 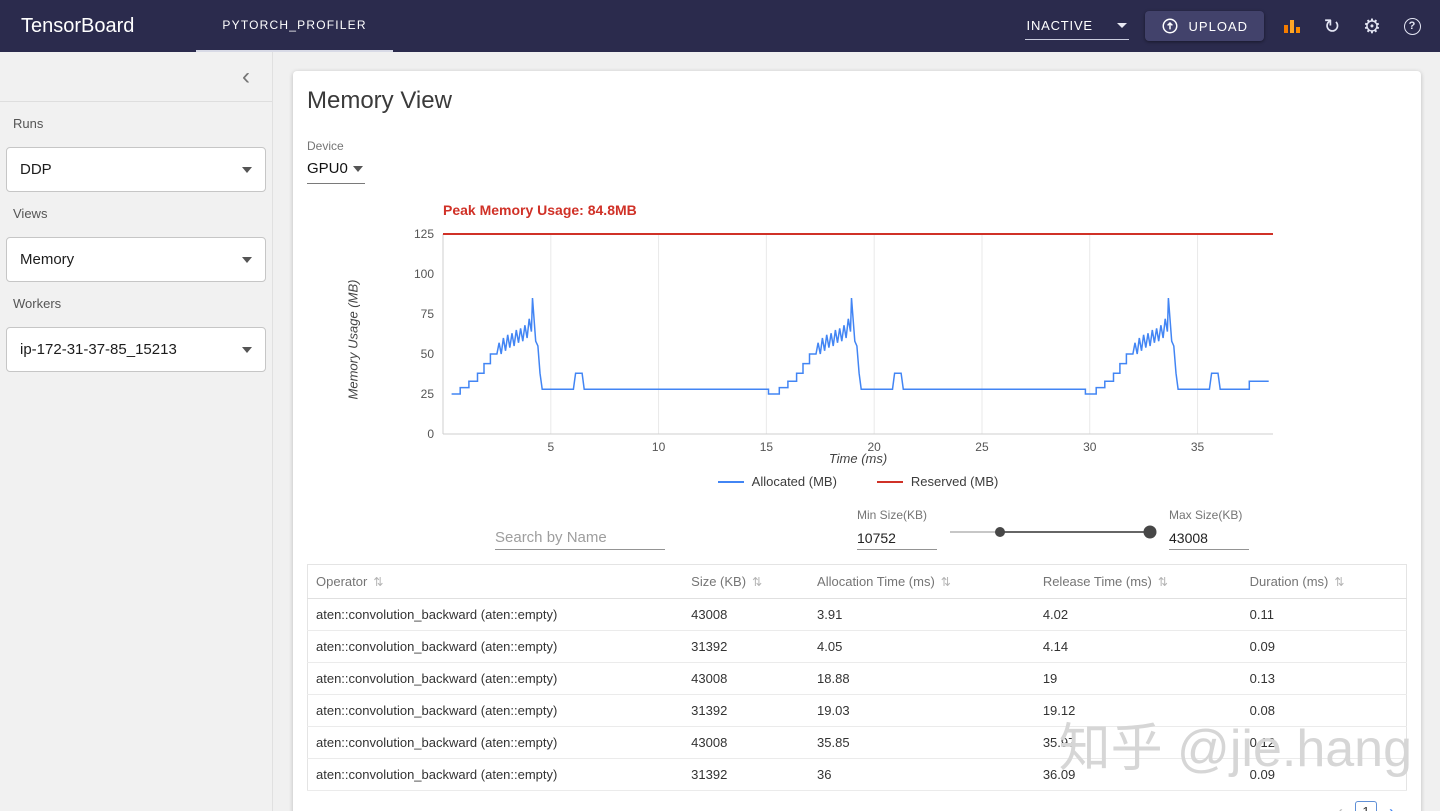 I want to click on device-label: Device, so click(x=325, y=146).